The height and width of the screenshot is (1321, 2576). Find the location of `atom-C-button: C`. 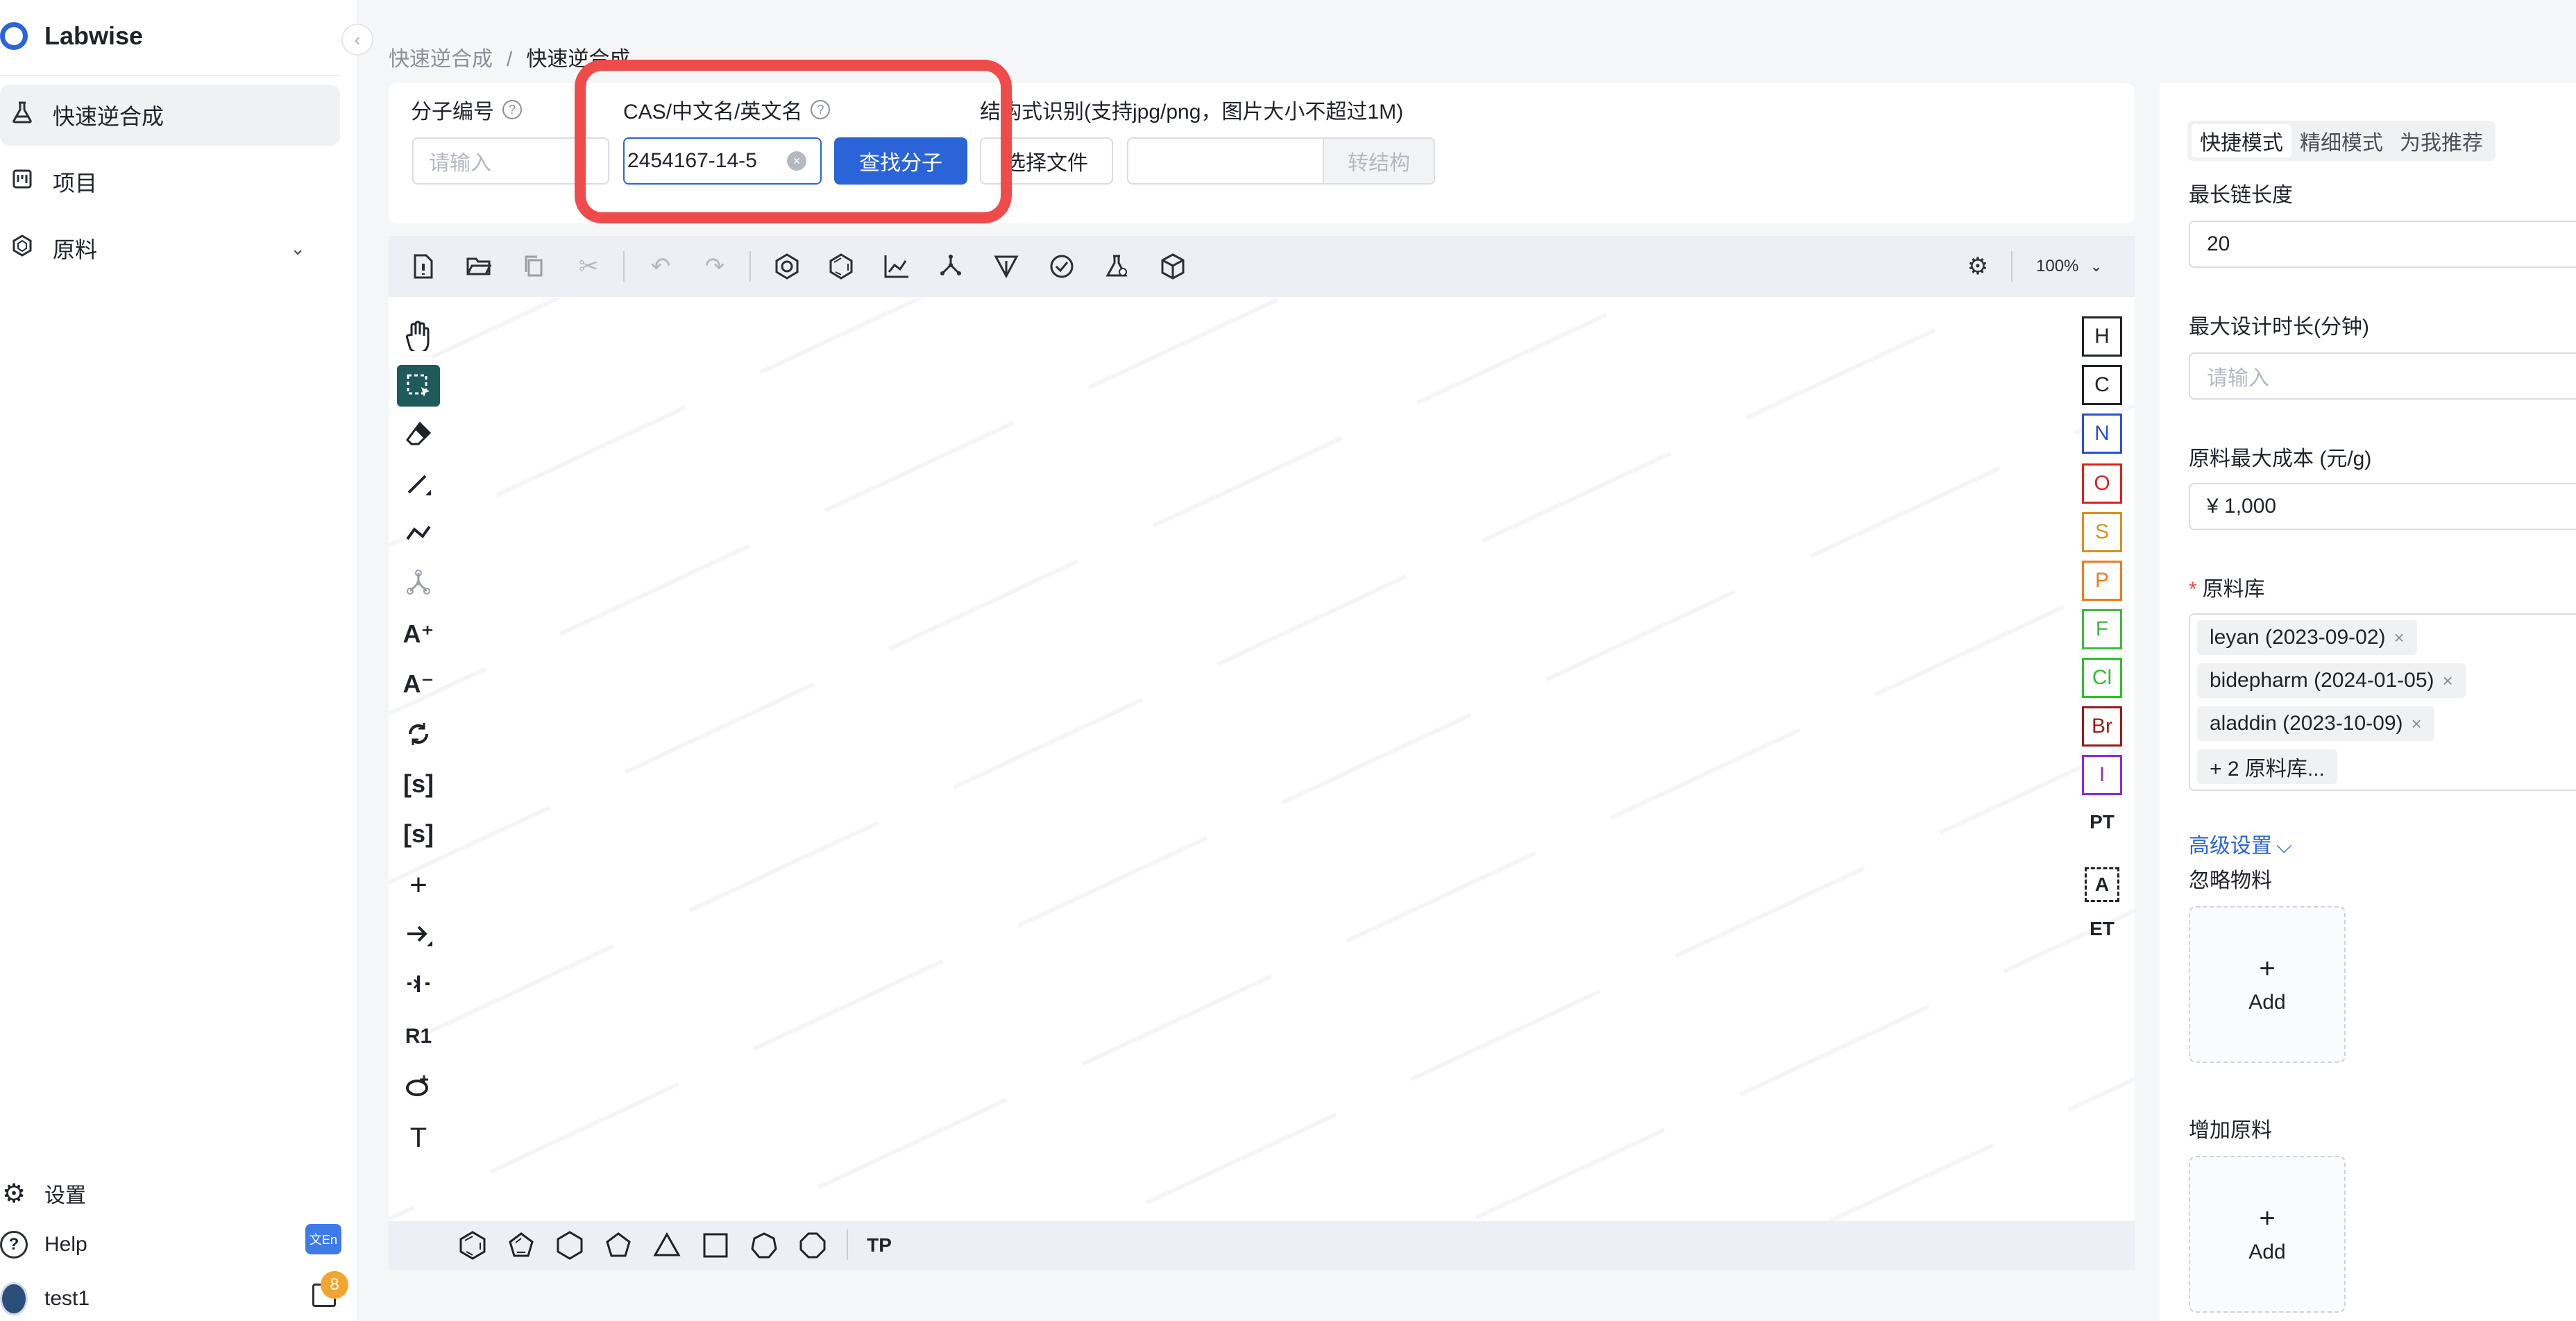

atom-C-button: C is located at coordinates (2102, 385).